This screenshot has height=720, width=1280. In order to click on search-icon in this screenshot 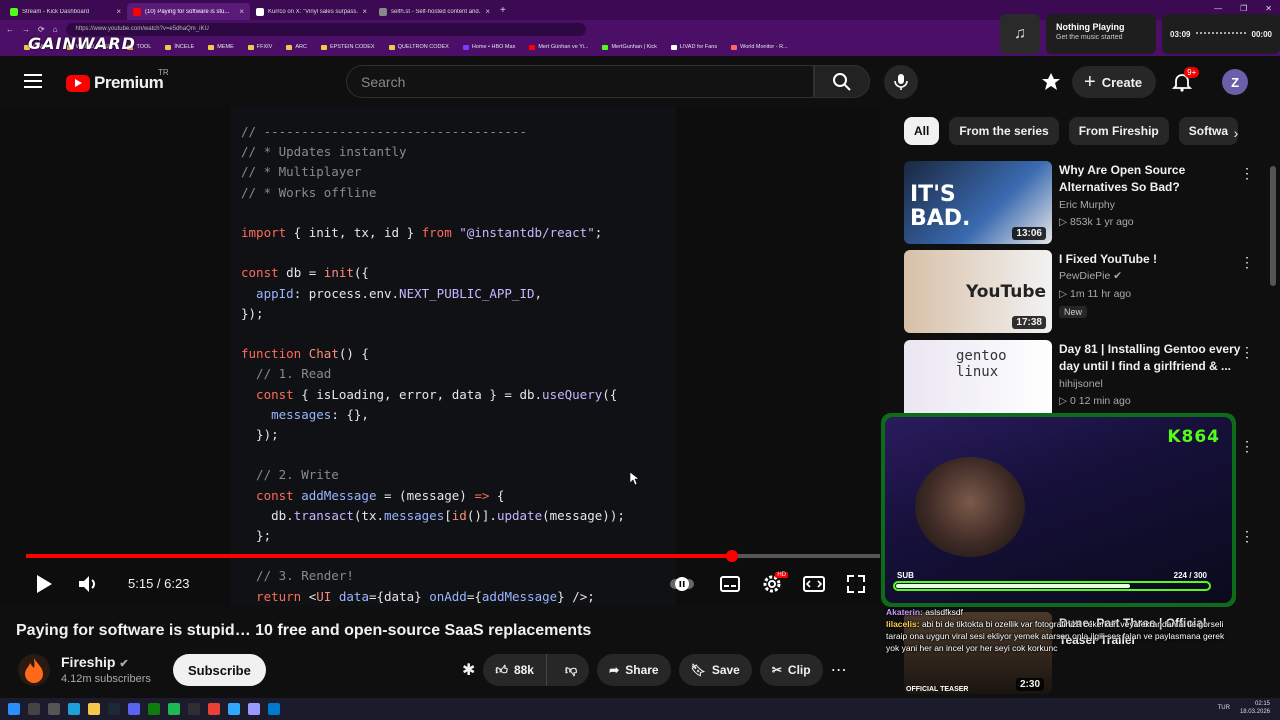, I will do `click(34, 709)`.